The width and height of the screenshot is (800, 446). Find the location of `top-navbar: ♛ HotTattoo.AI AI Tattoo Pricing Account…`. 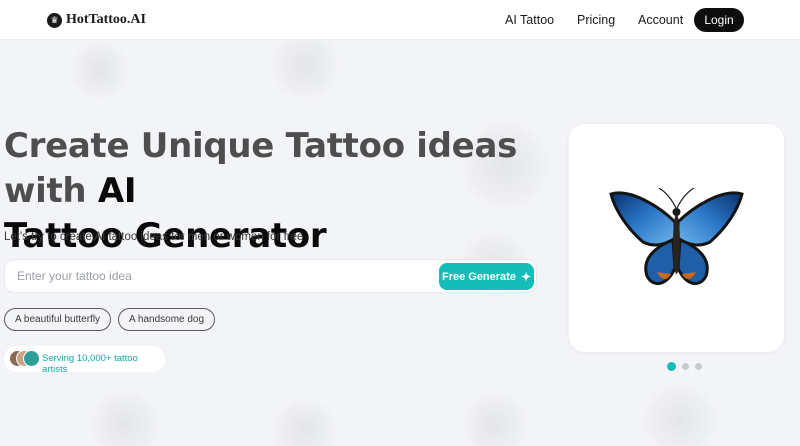

top-navbar: ♛ HotTattoo.AI AI Tattoo Pricing Account… is located at coordinates (400, 20).